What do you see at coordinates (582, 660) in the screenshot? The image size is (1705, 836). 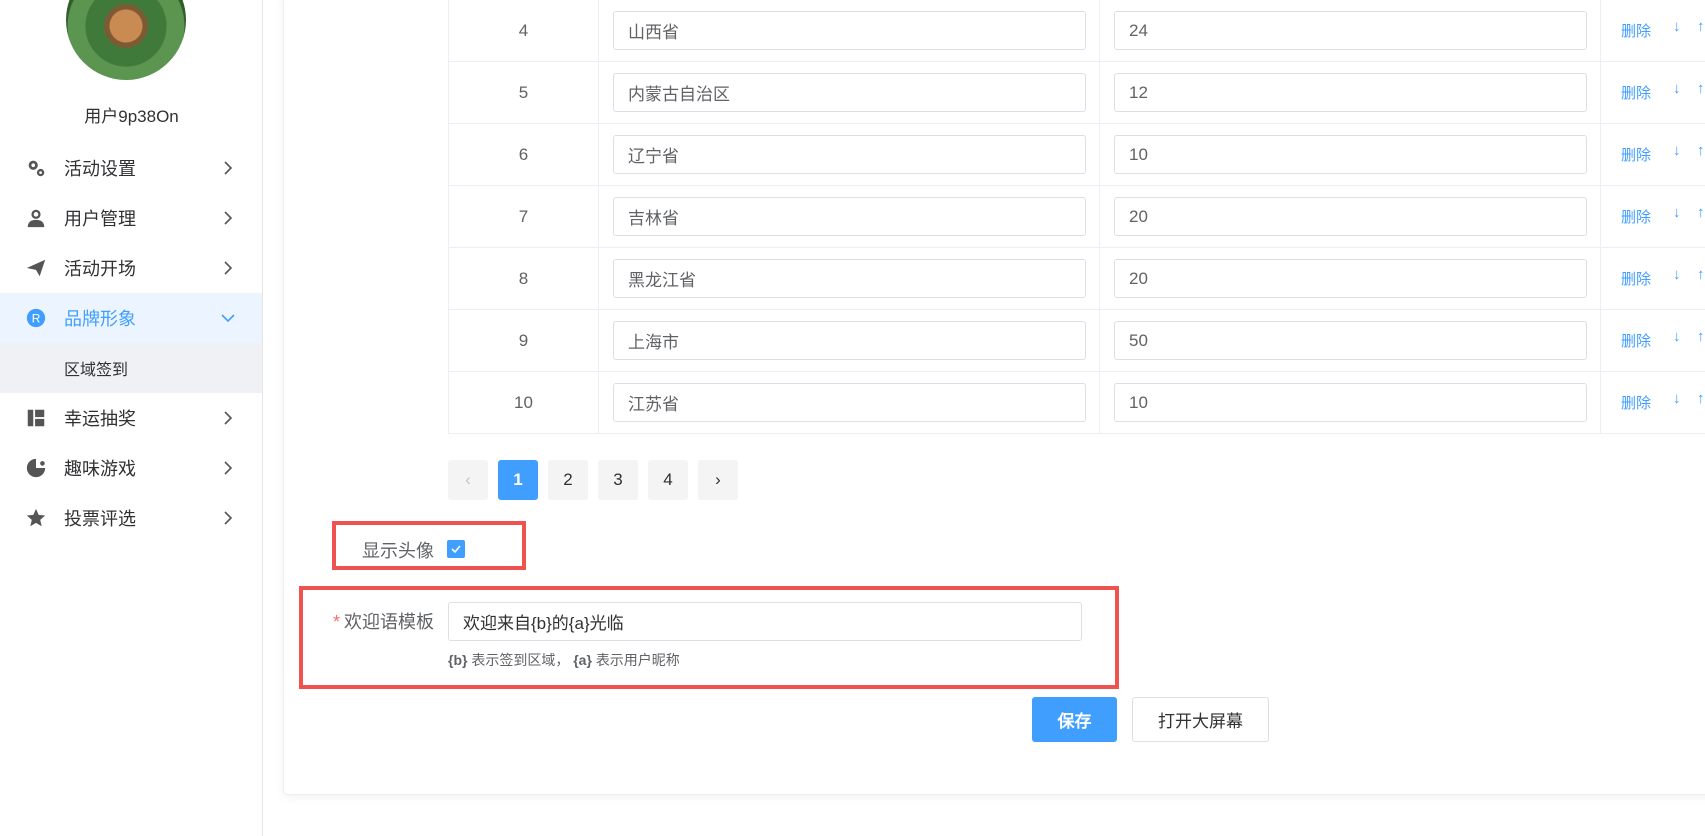 I see `hint-placeholder-a: {a}` at bounding box center [582, 660].